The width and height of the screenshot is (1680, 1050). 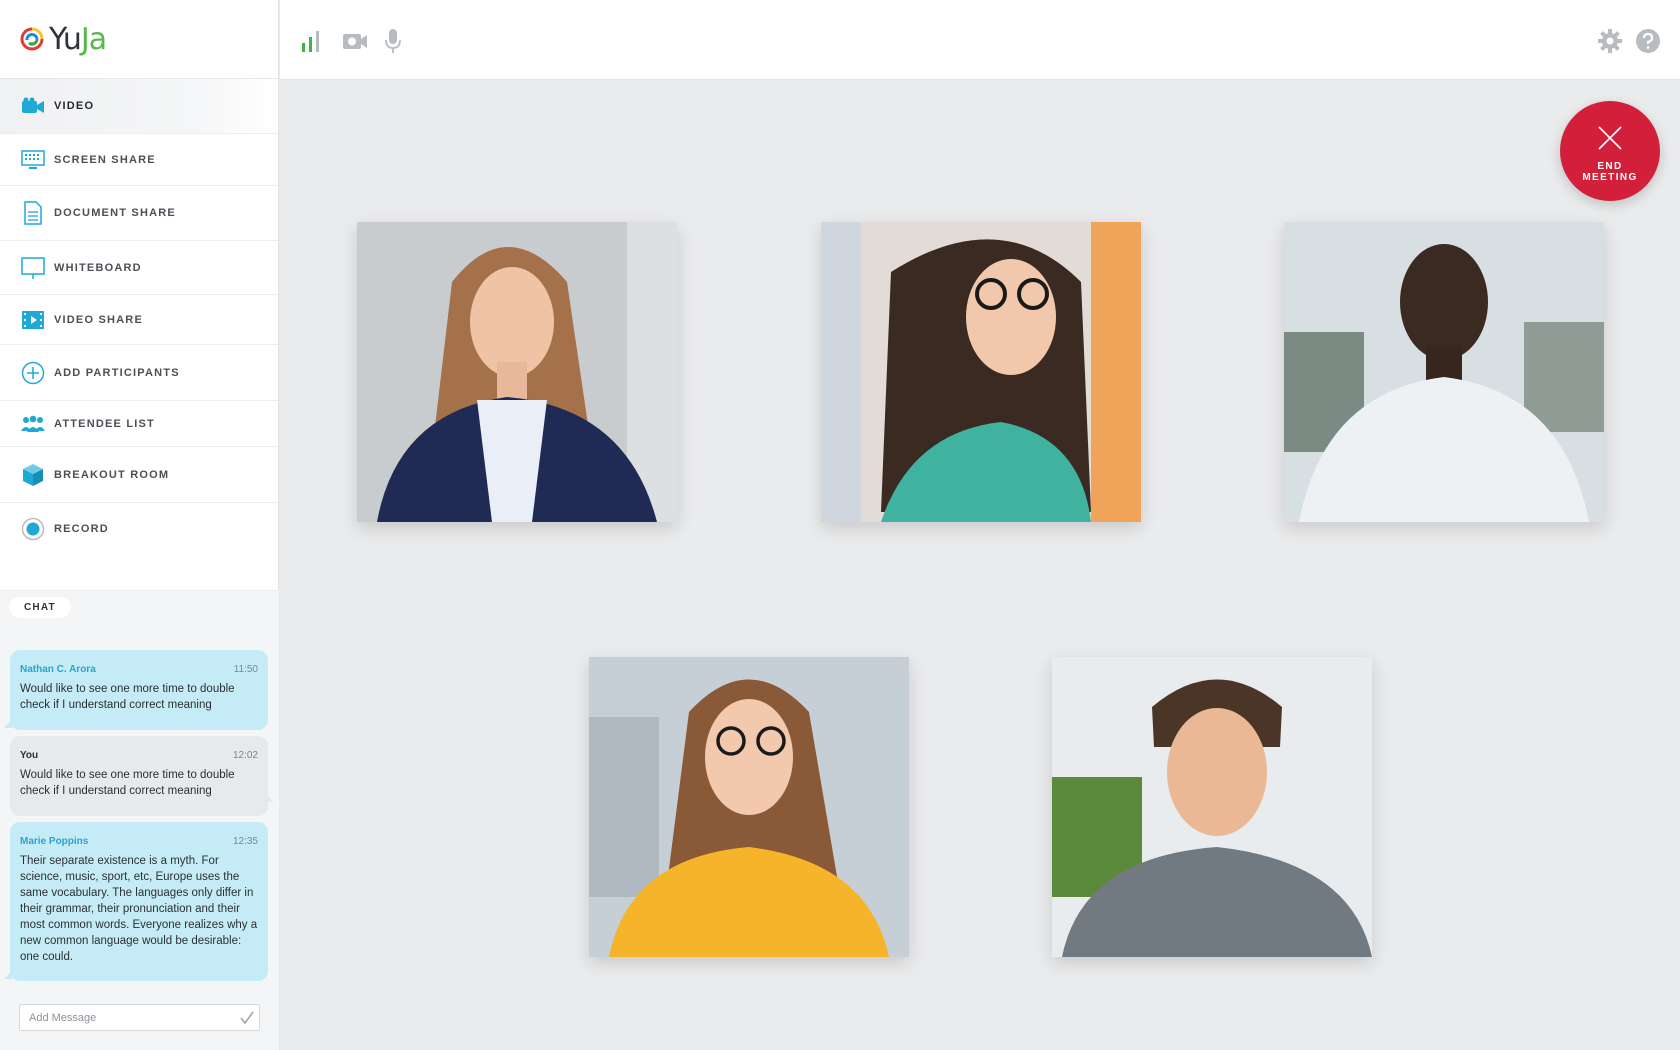 I want to click on yuja-logo: YuJa, so click(x=139, y=39).